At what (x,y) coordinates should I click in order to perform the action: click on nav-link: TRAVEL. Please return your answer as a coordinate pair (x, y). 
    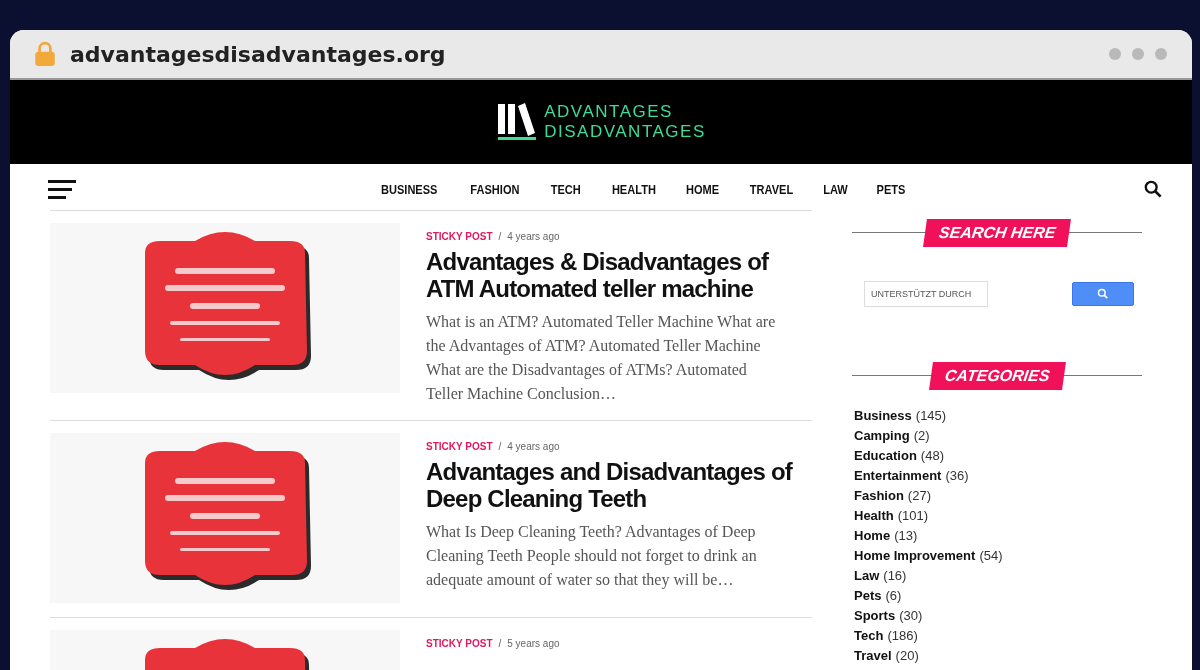
    Looking at the image, I should click on (772, 189).